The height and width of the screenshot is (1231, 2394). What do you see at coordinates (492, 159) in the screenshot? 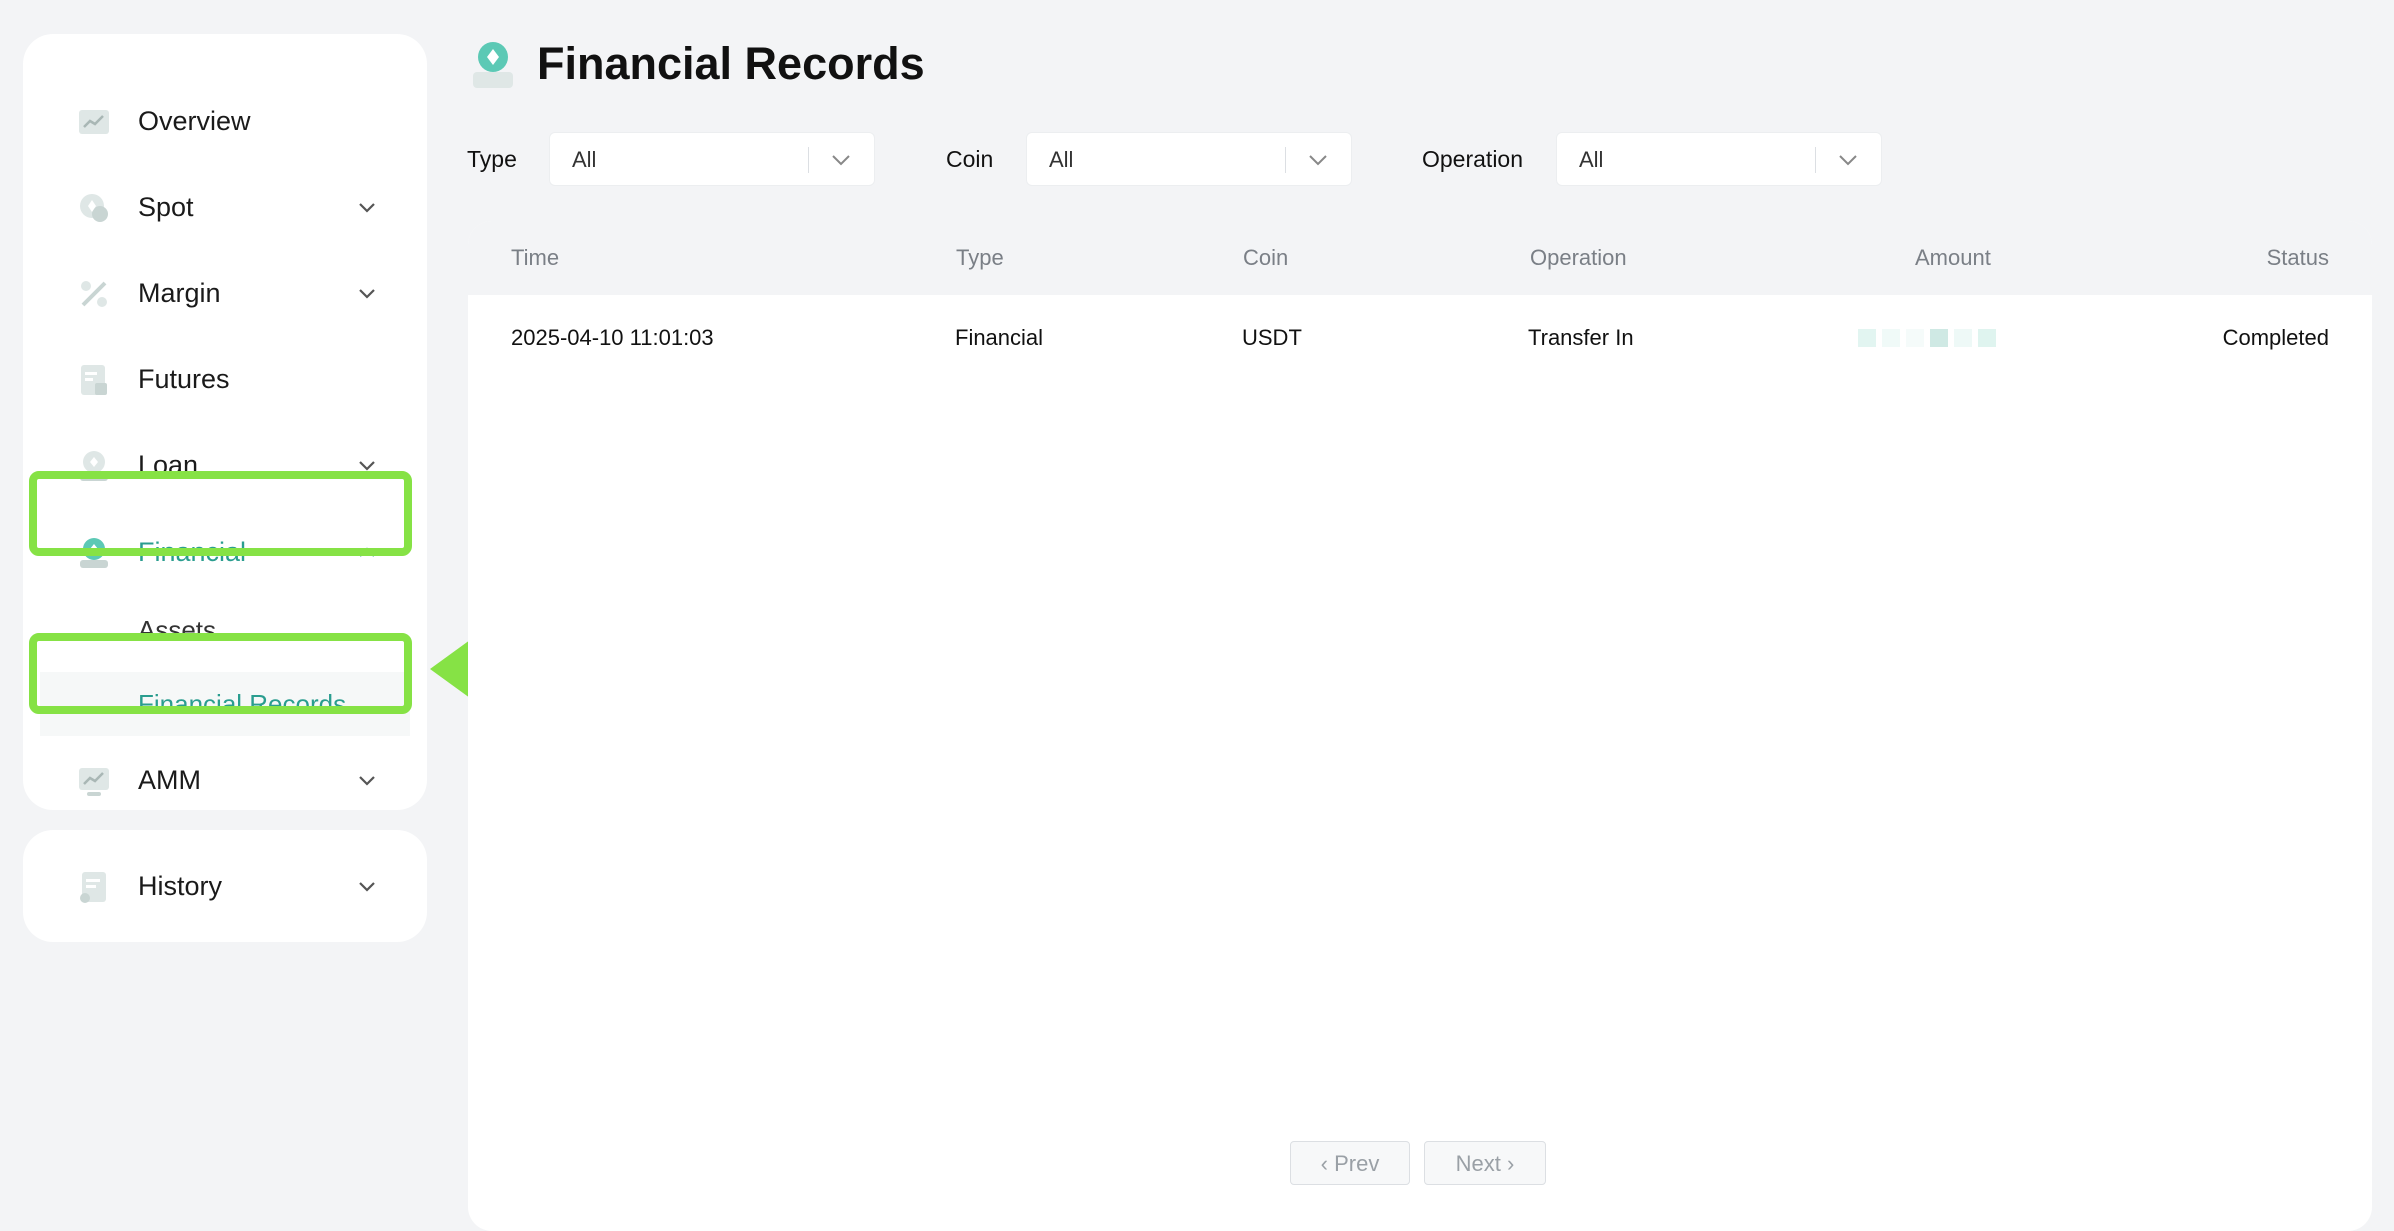
I see `filter-label-type: Type` at bounding box center [492, 159].